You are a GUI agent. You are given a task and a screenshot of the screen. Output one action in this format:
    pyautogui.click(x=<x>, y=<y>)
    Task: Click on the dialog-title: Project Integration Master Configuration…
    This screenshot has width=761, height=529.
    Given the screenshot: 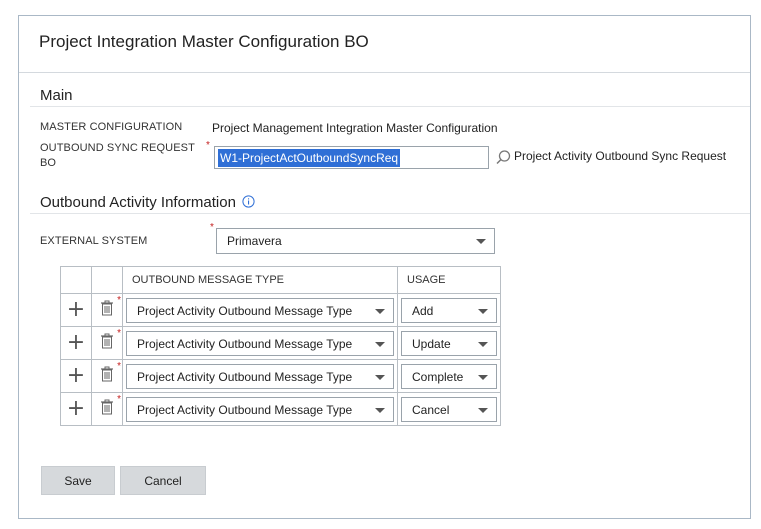 What is the action you would take?
    pyautogui.click(x=204, y=41)
    